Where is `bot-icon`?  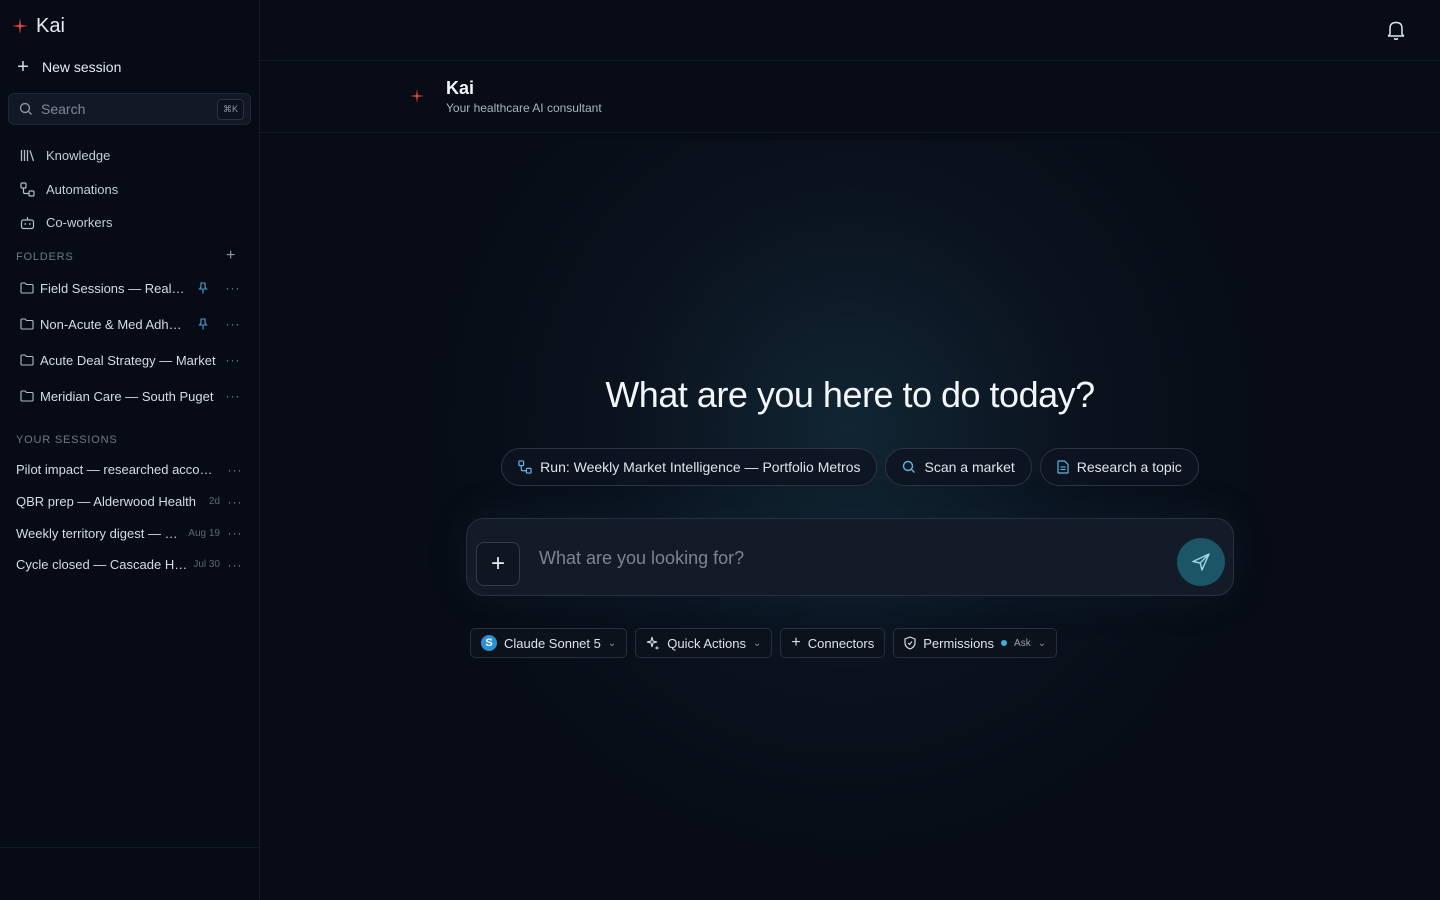 bot-icon is located at coordinates (27, 222).